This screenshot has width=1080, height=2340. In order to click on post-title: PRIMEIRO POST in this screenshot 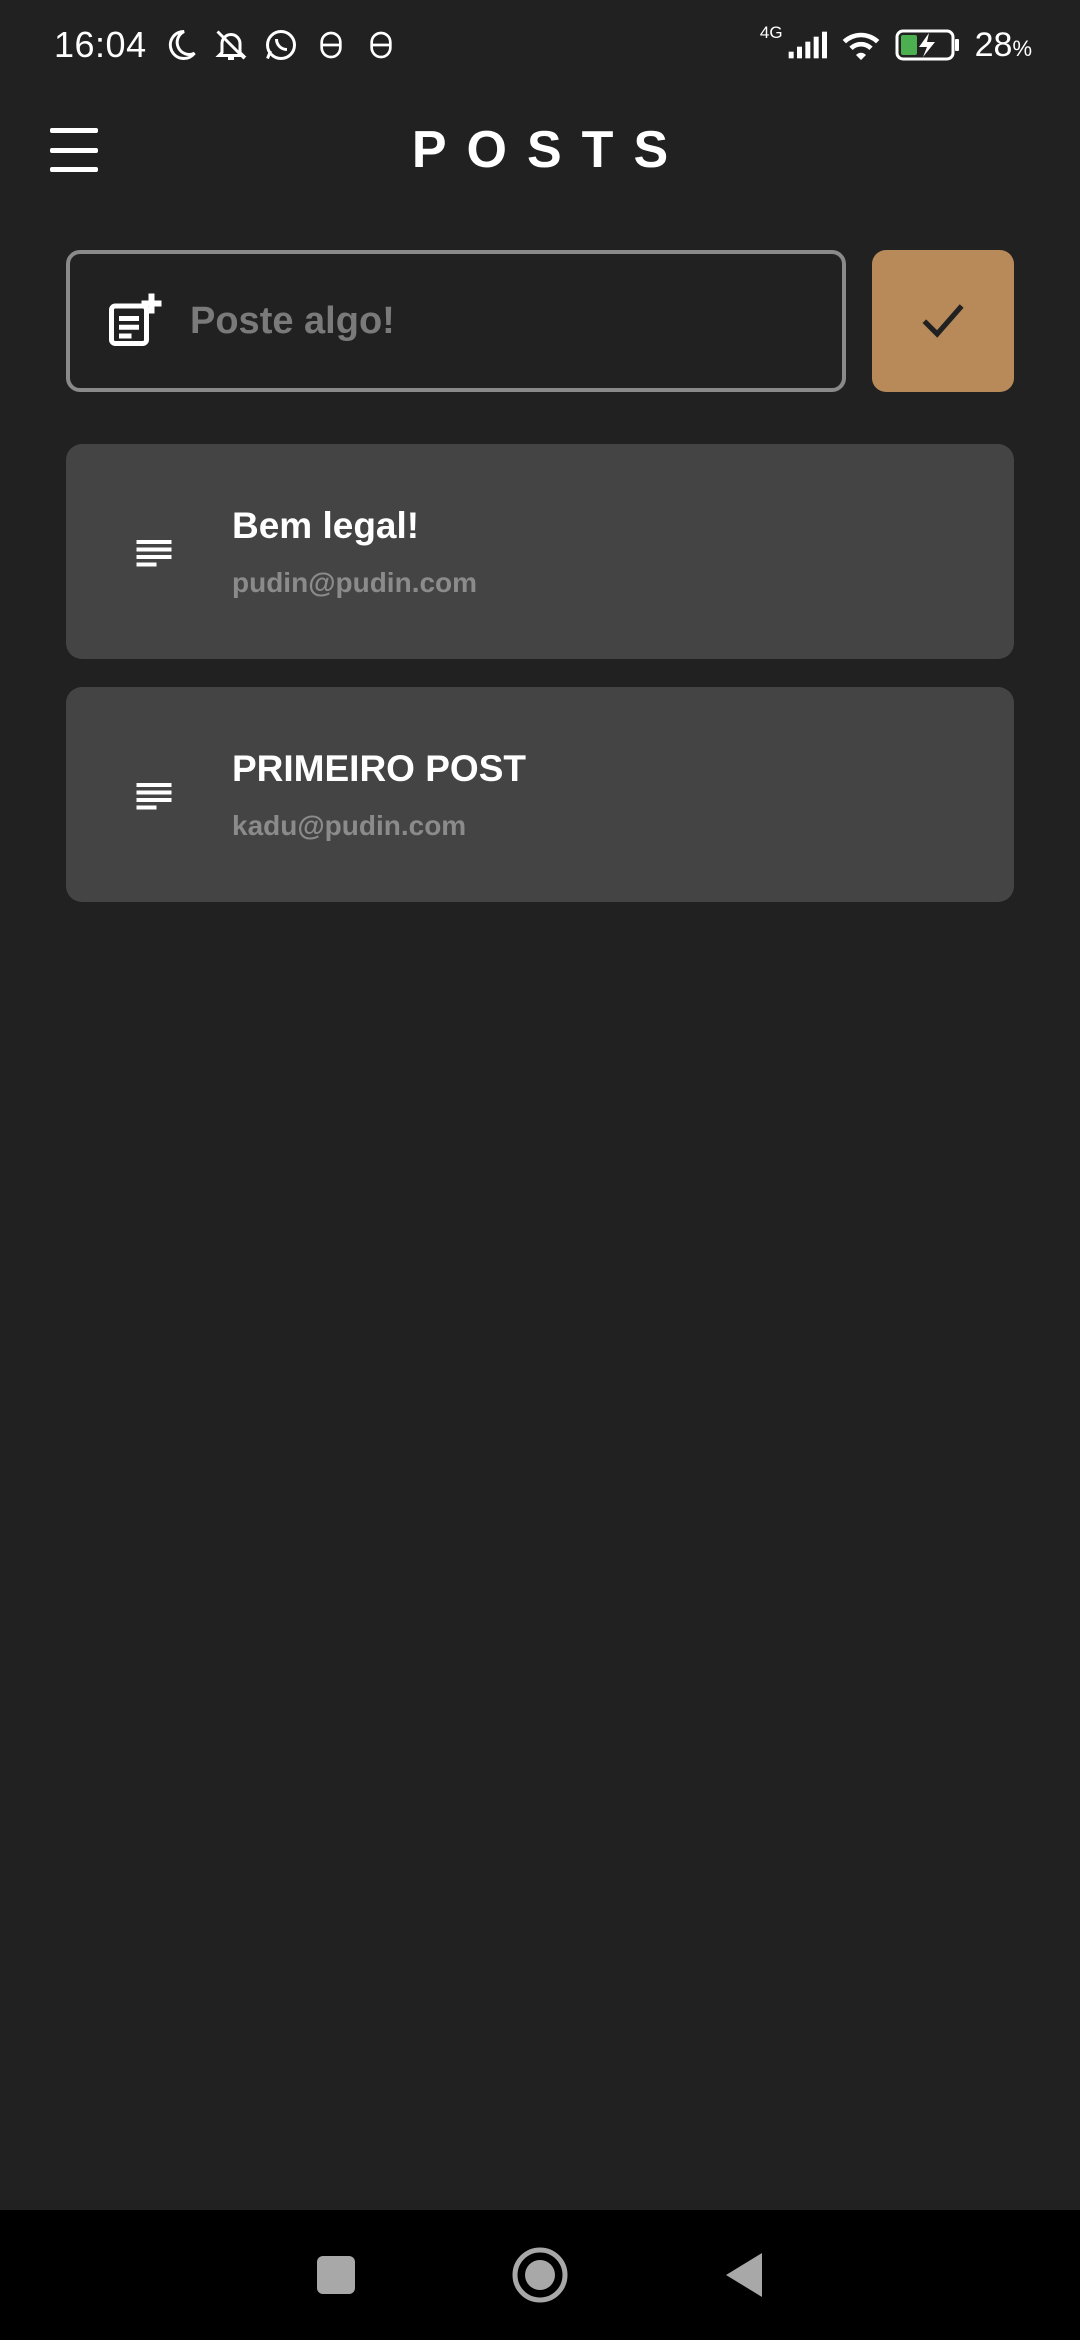, I will do `click(379, 768)`.